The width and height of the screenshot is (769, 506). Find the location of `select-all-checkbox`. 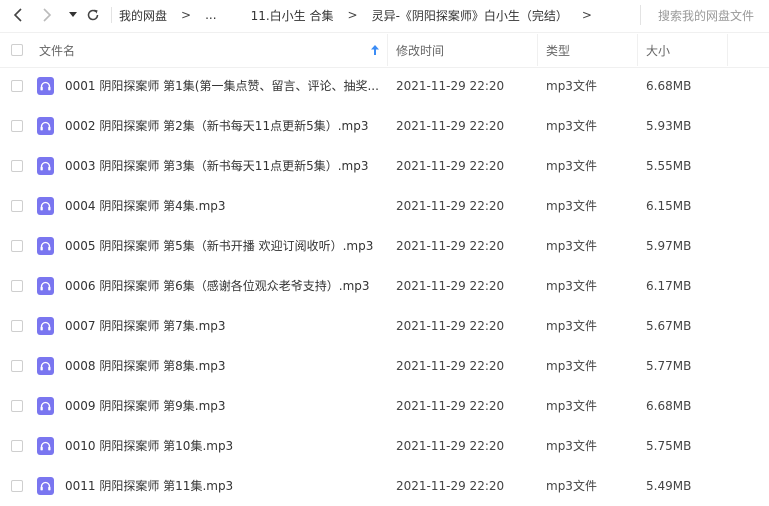

select-all-checkbox is located at coordinates (17, 50).